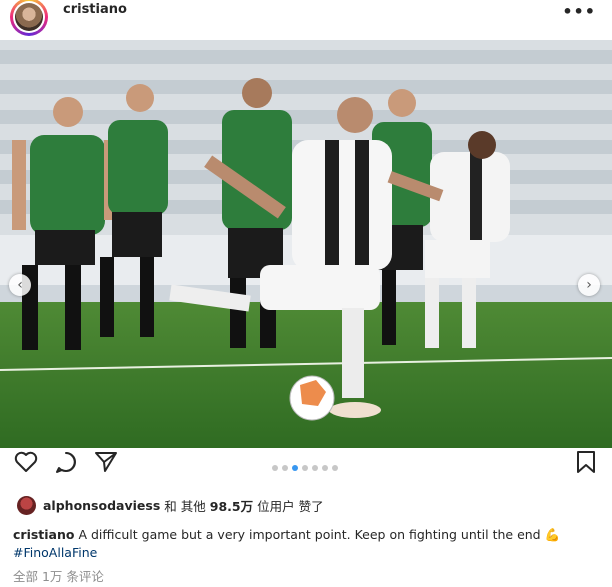  What do you see at coordinates (58, 575) in the screenshot?
I see `view-comments-link: 全部 1万 条评论` at bounding box center [58, 575].